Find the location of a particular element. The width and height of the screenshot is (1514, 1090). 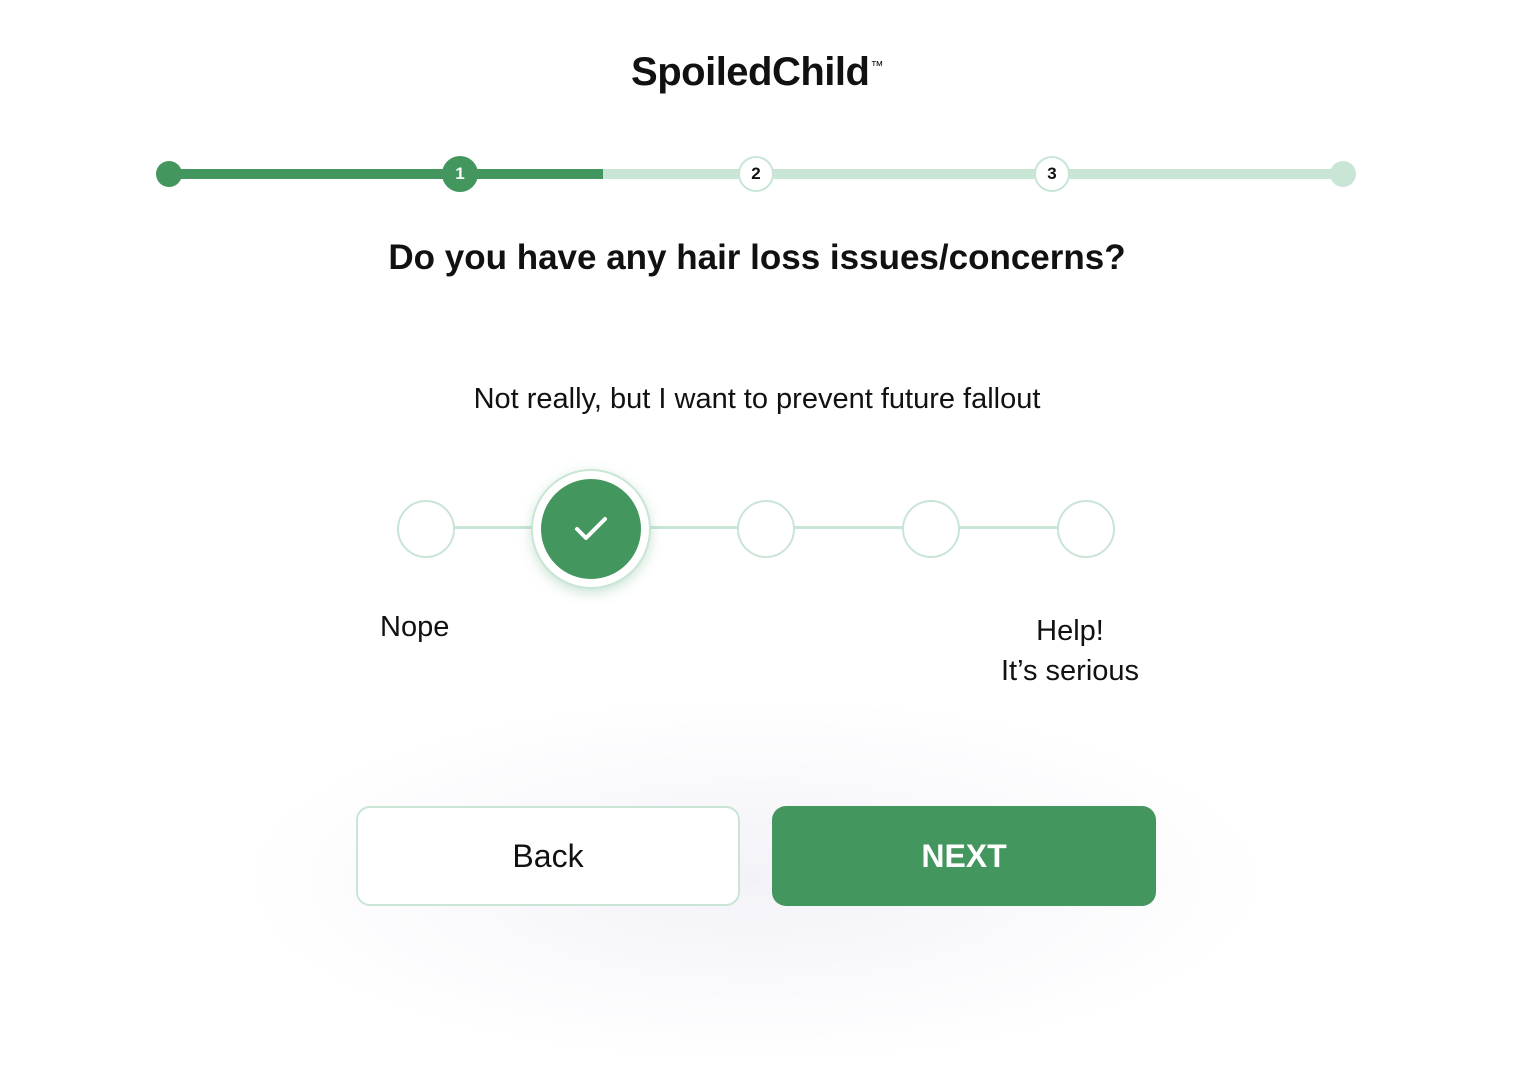

brand-logo: SpoiledChild™ is located at coordinates (757, 72).